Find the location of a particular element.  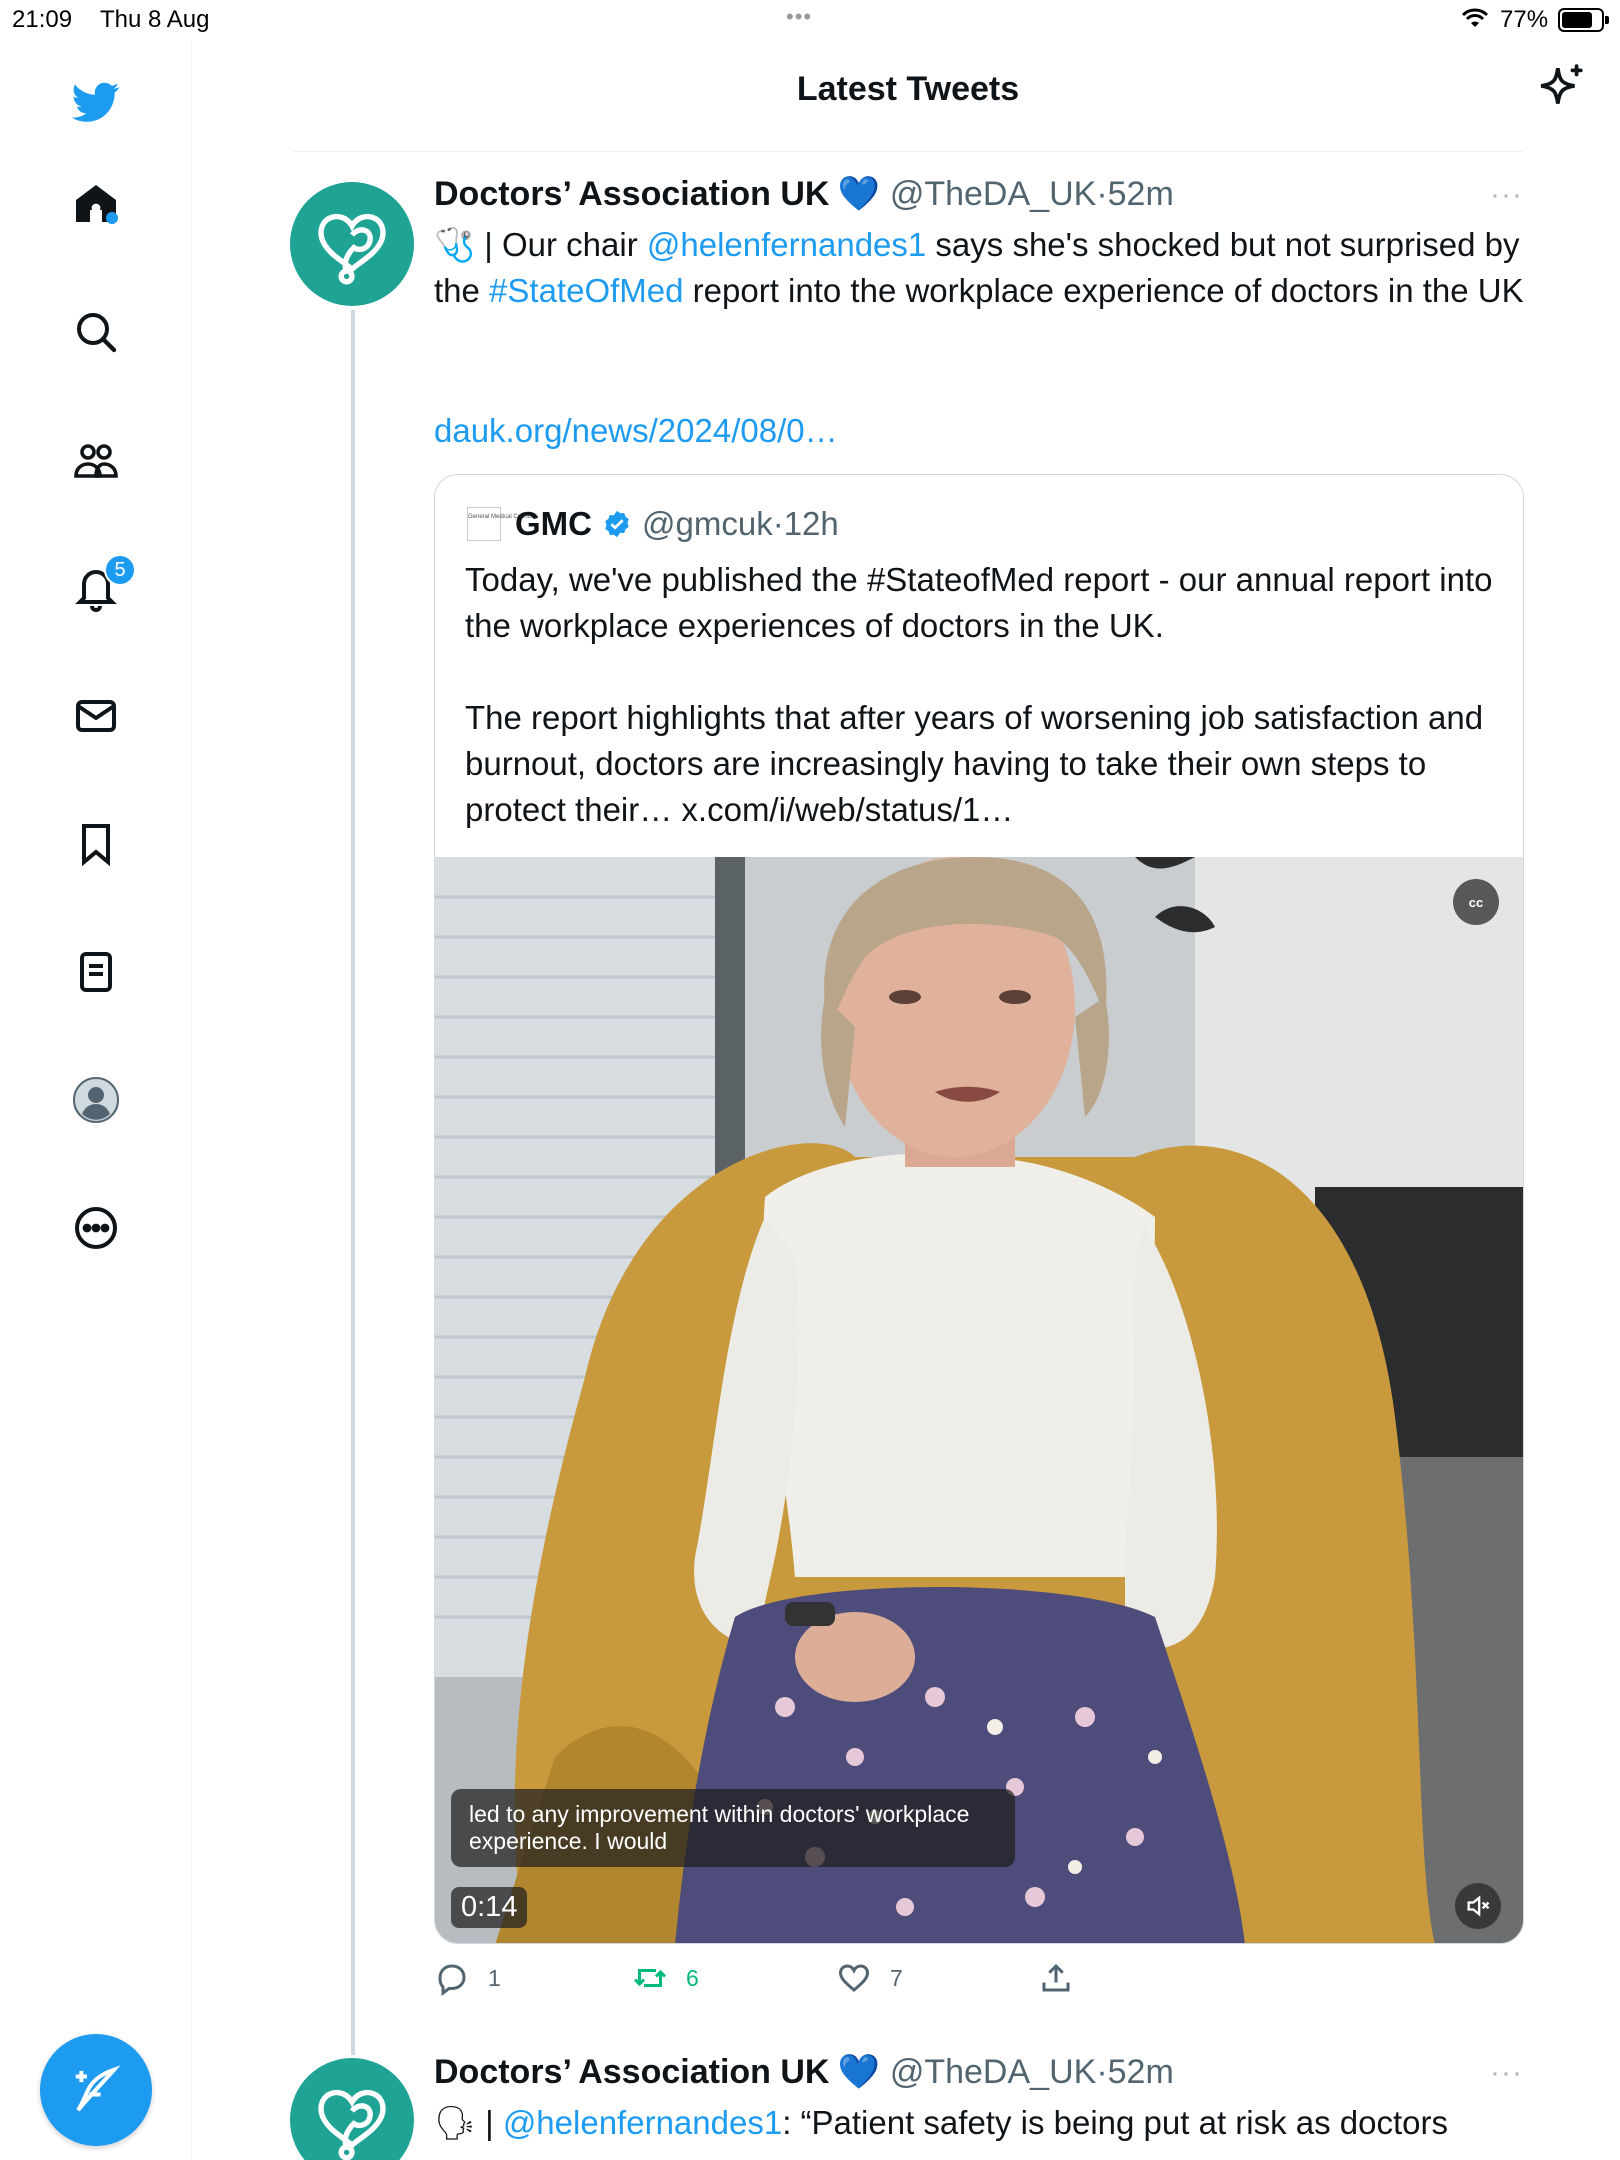

heart-icon is located at coordinates (854, 1978).